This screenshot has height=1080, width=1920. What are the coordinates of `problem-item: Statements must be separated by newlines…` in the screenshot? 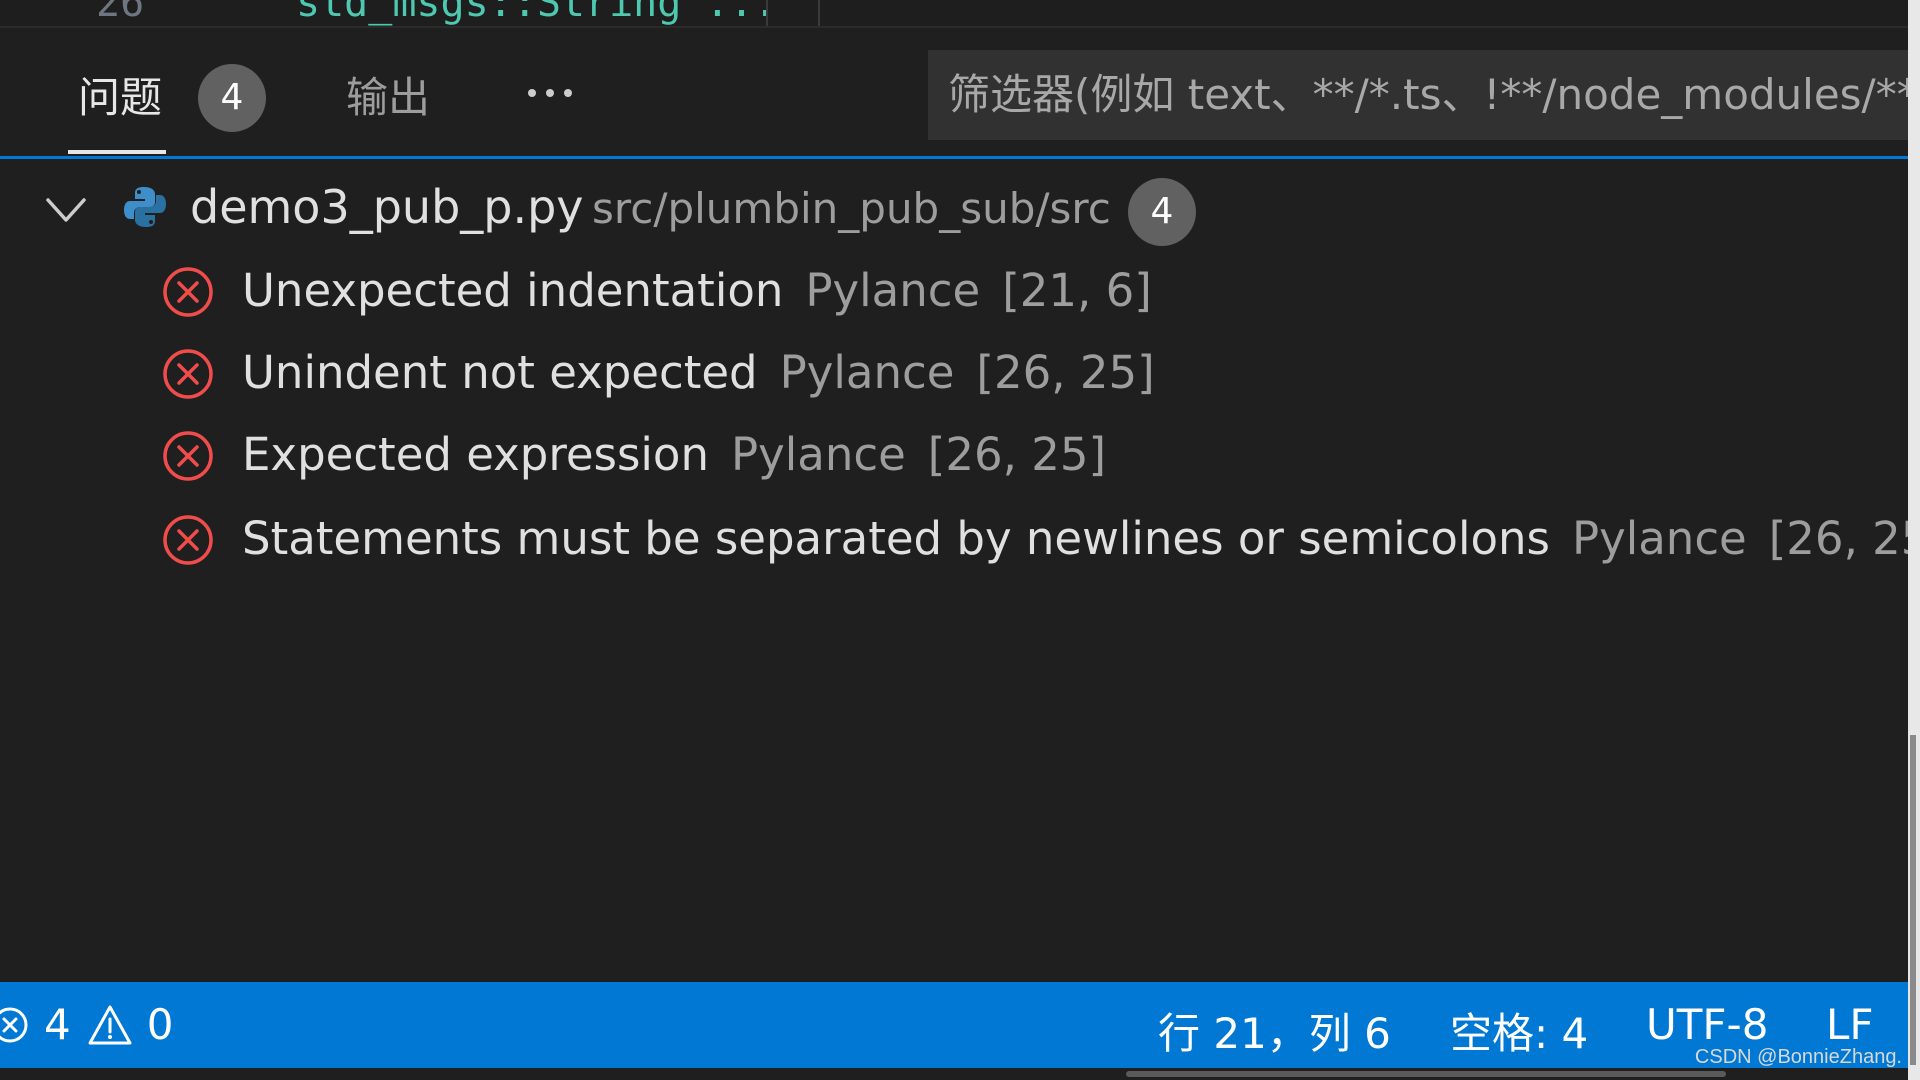 It's located at (960, 540).